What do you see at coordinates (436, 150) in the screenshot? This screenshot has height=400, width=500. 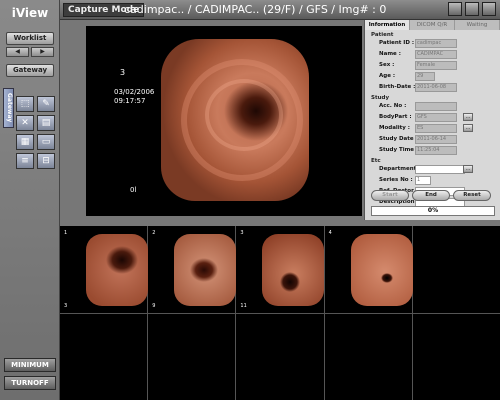 I see `study-time-field: 11:25:04` at bounding box center [436, 150].